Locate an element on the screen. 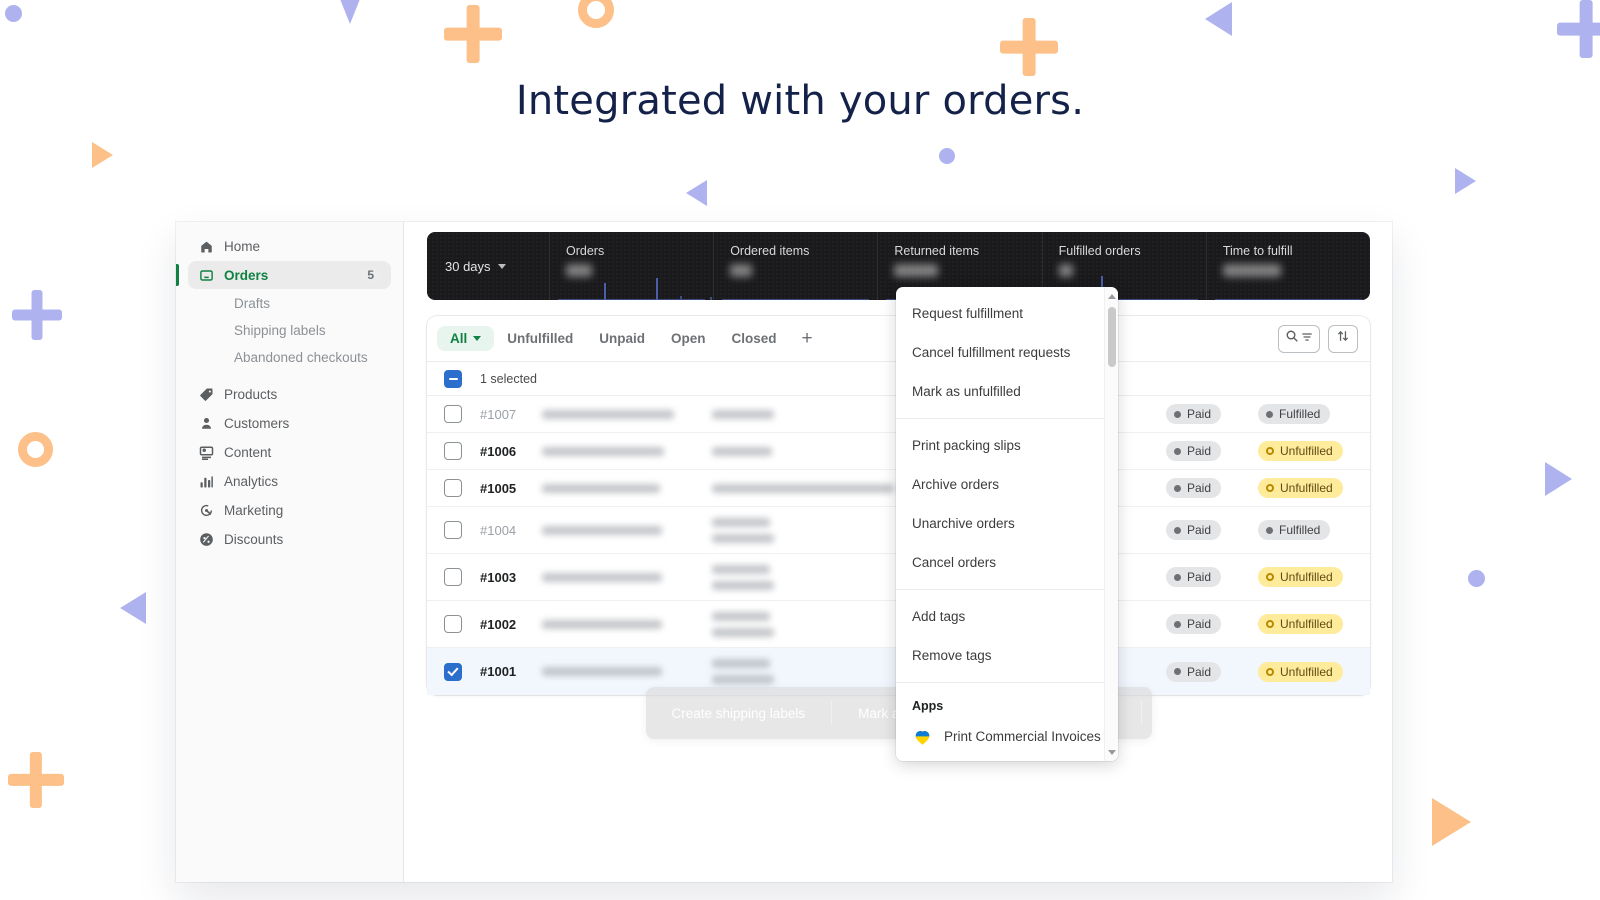 This screenshot has width=1600, height=900. metric-orders: Orders is located at coordinates (631, 266).